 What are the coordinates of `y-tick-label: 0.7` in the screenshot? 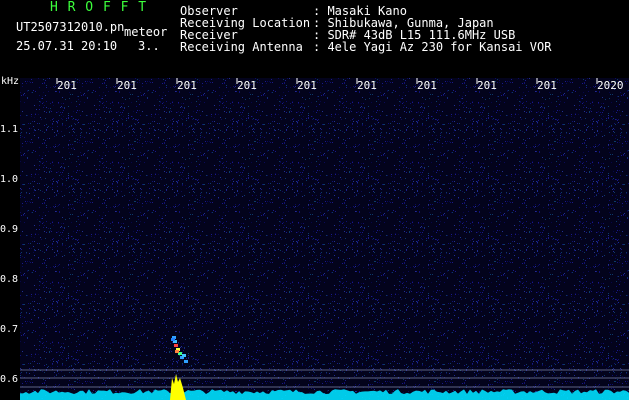 It's located at (9, 329).